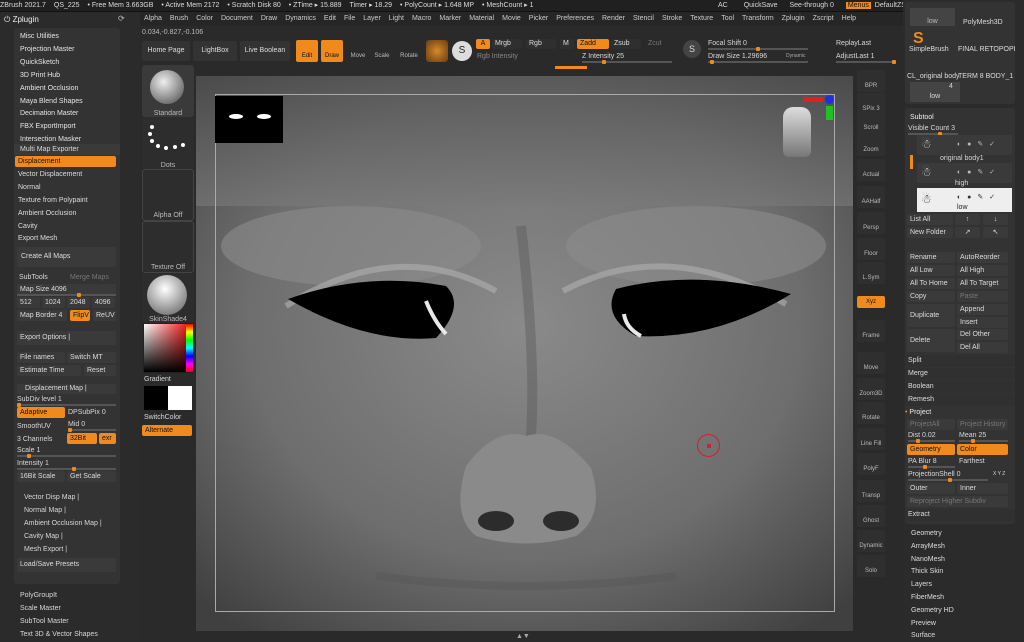  What do you see at coordinates (871, 413) in the screenshot?
I see `shelf-tool-rotate: Rotate` at bounding box center [871, 413].